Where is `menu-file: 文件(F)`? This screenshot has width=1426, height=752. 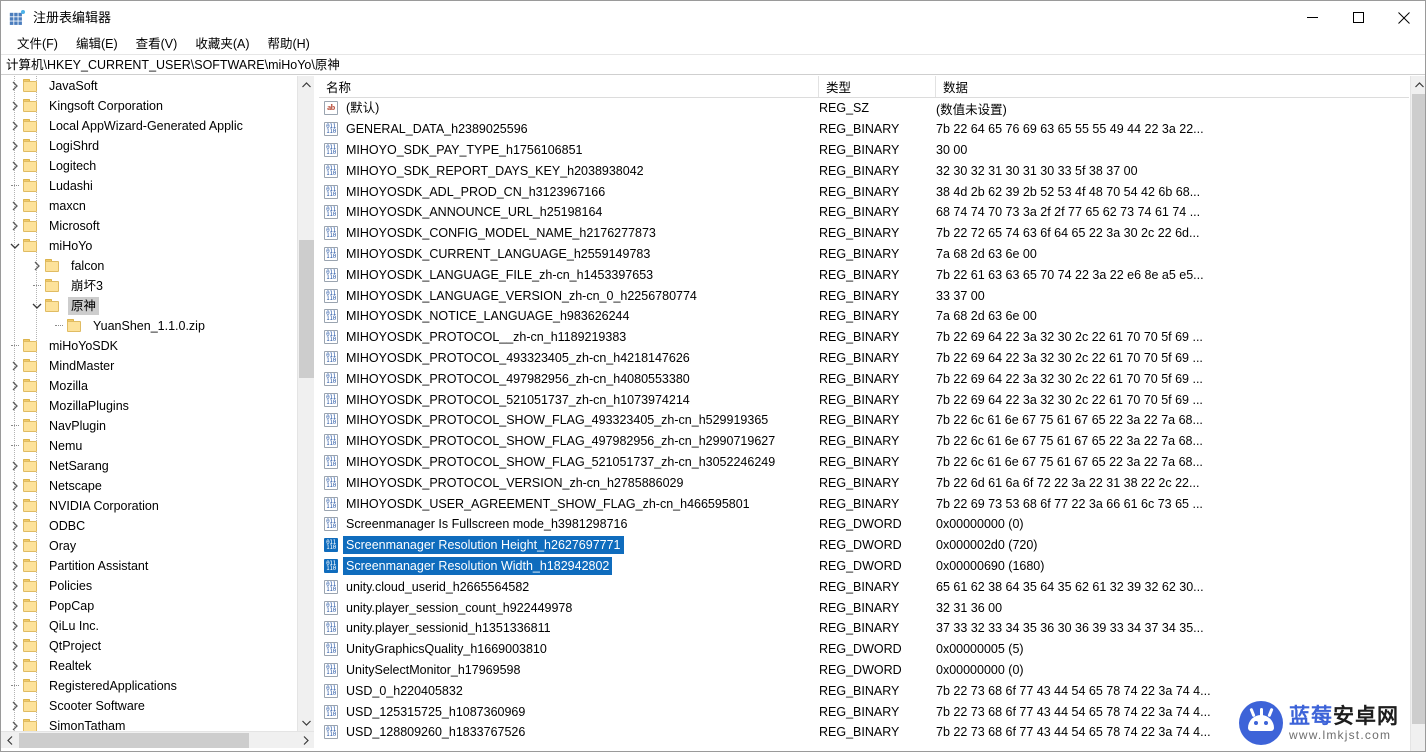 menu-file: 文件(F) is located at coordinates (37, 44).